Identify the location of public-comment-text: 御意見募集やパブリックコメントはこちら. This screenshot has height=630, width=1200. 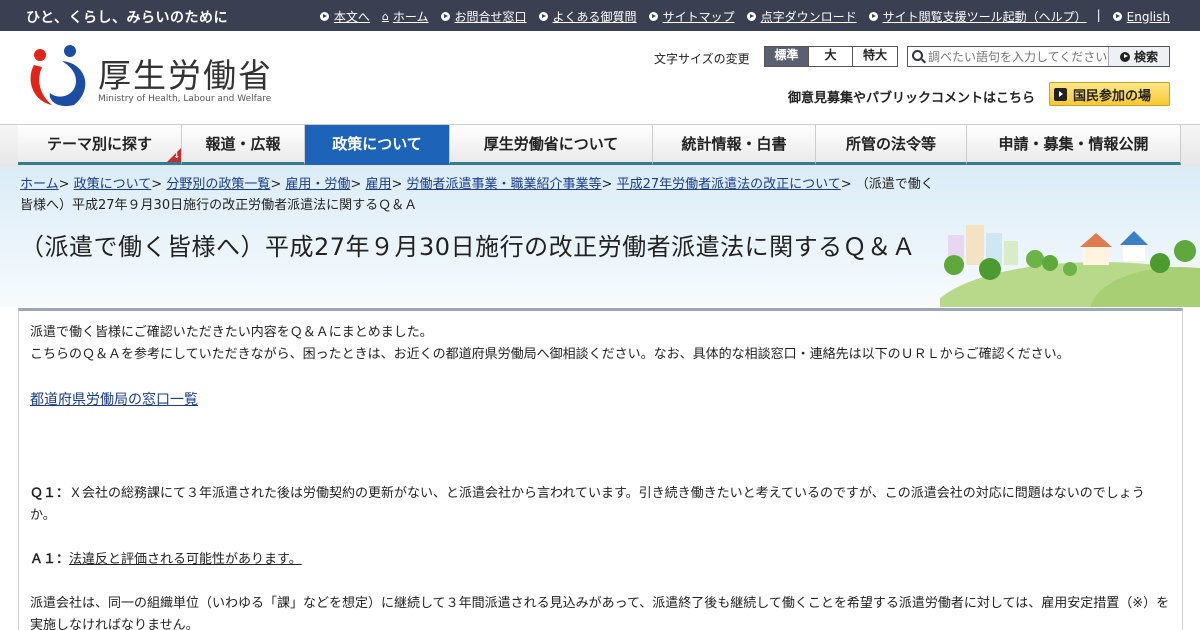
(912, 98).